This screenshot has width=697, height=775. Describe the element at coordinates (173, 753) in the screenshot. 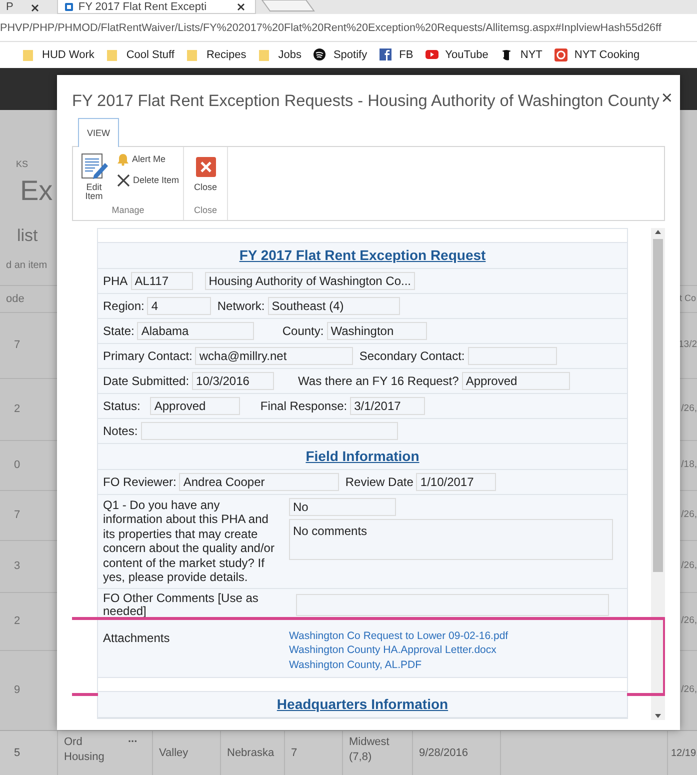

I see `table-cell-text: Valley` at that location.